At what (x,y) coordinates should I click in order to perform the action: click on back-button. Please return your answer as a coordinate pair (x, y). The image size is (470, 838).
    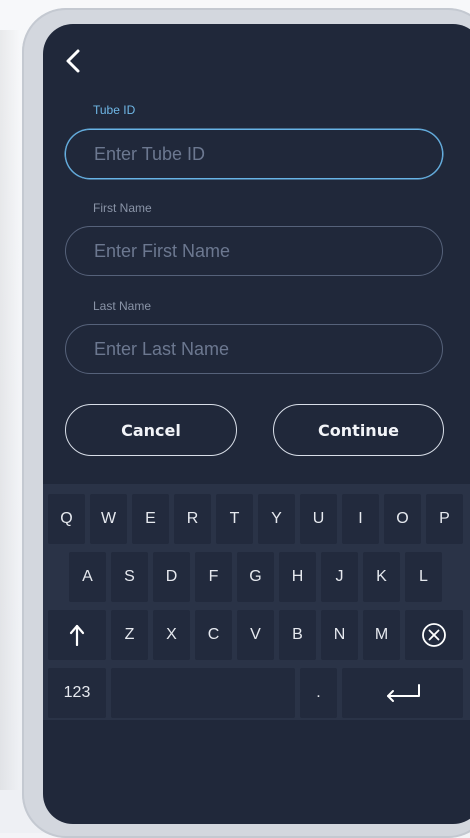
    Looking at the image, I should click on (73, 61).